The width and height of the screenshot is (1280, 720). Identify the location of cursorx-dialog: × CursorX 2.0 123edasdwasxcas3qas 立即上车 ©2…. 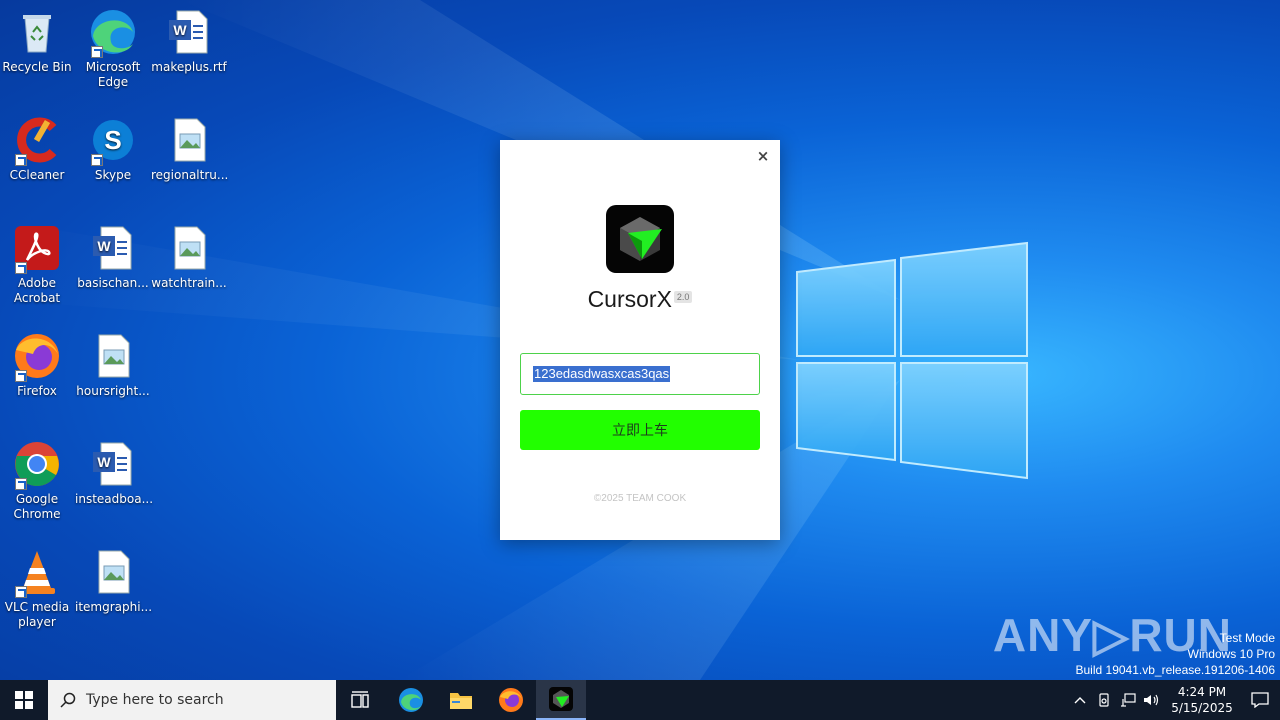
(640, 340).